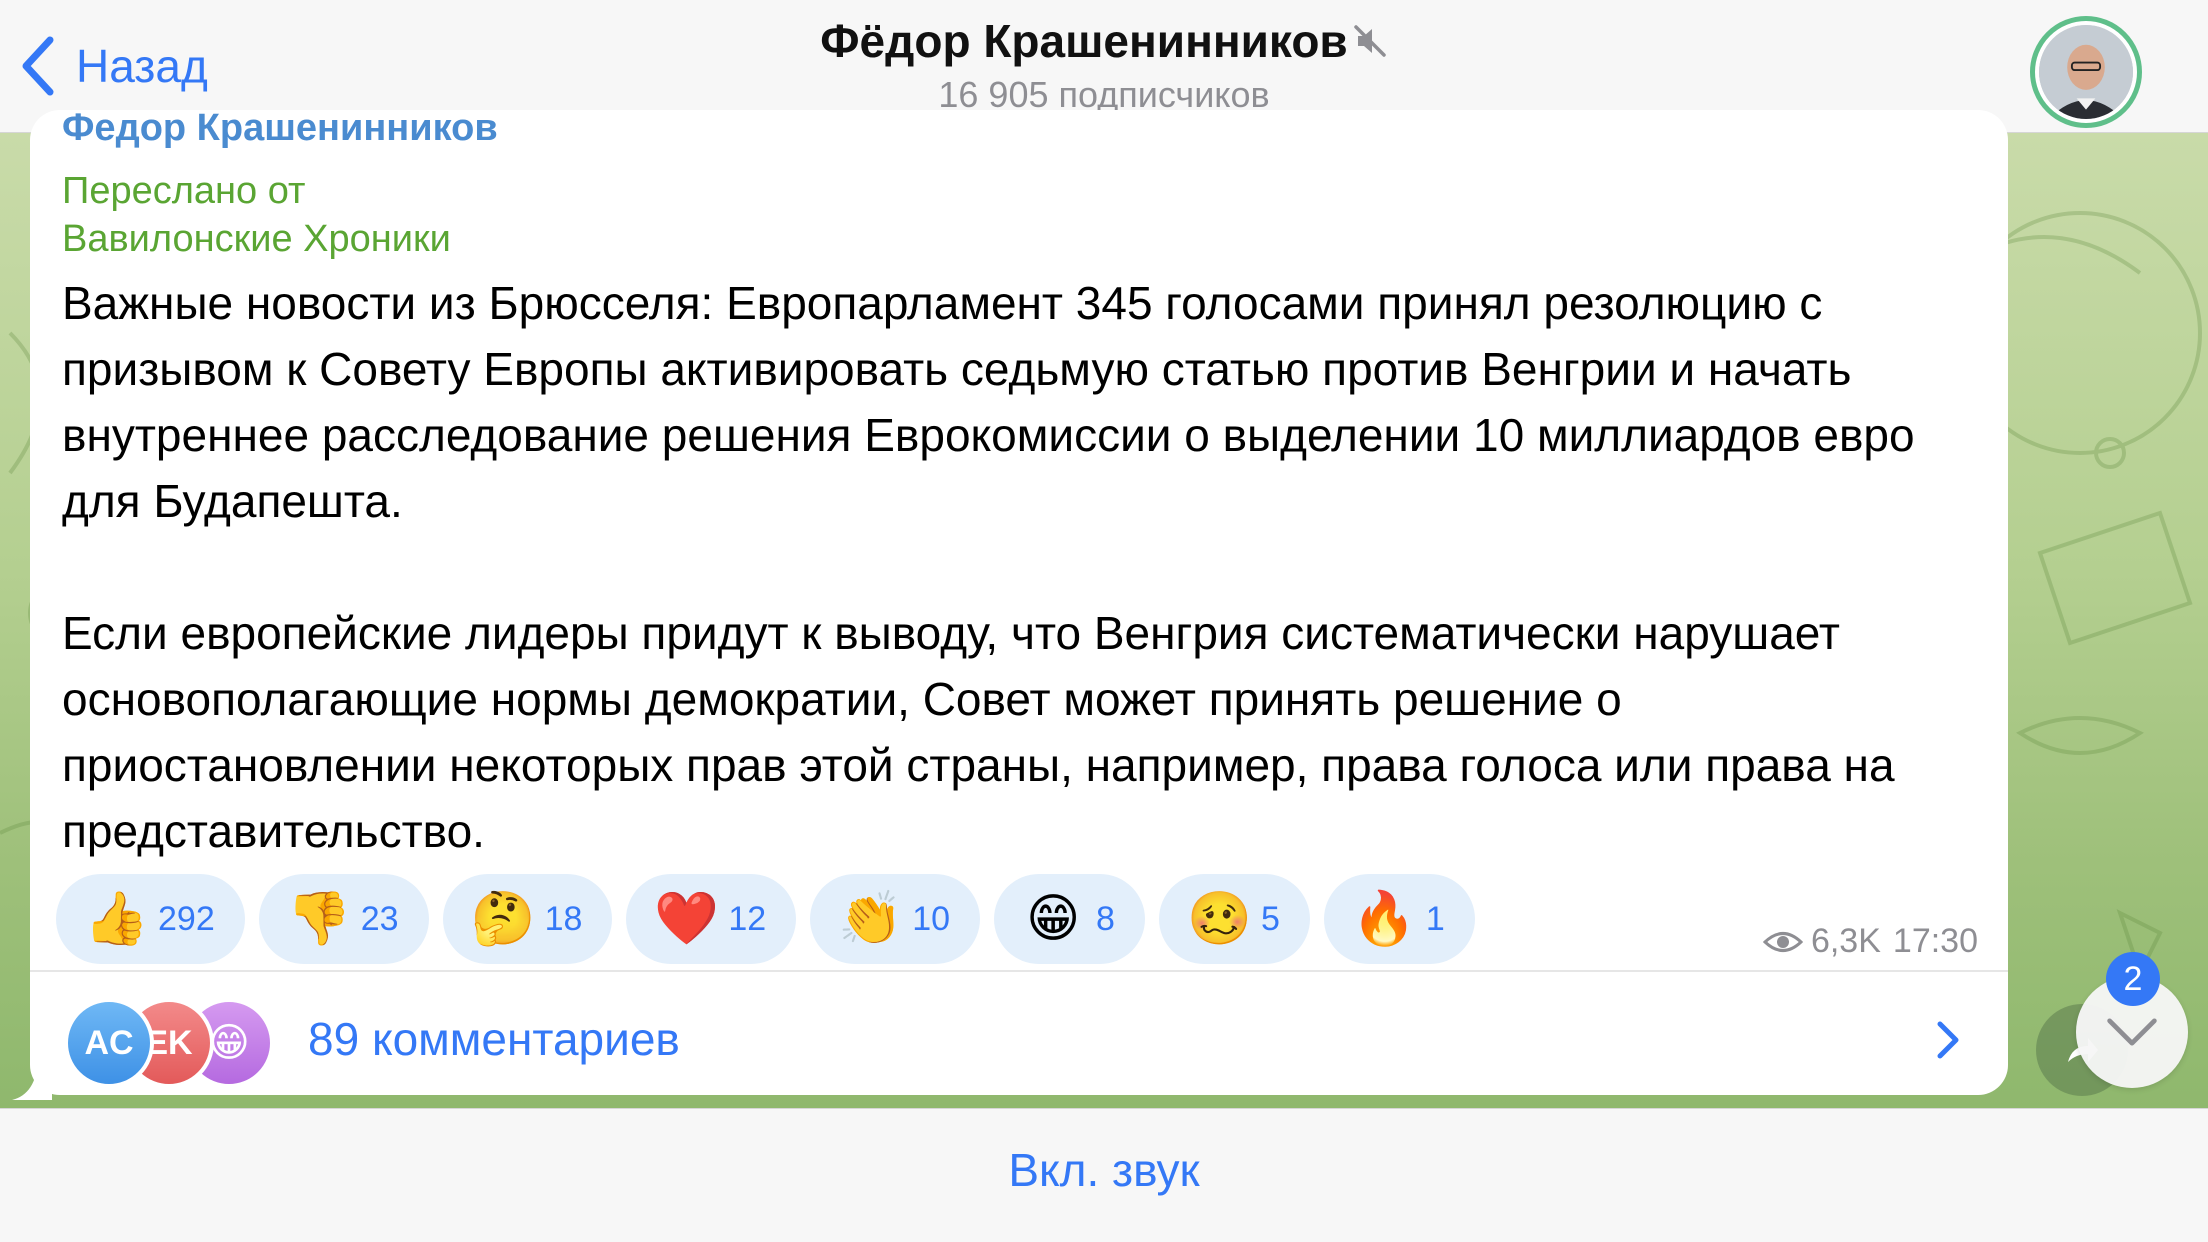  I want to click on reaction-grin: 😁 8, so click(1069, 919).